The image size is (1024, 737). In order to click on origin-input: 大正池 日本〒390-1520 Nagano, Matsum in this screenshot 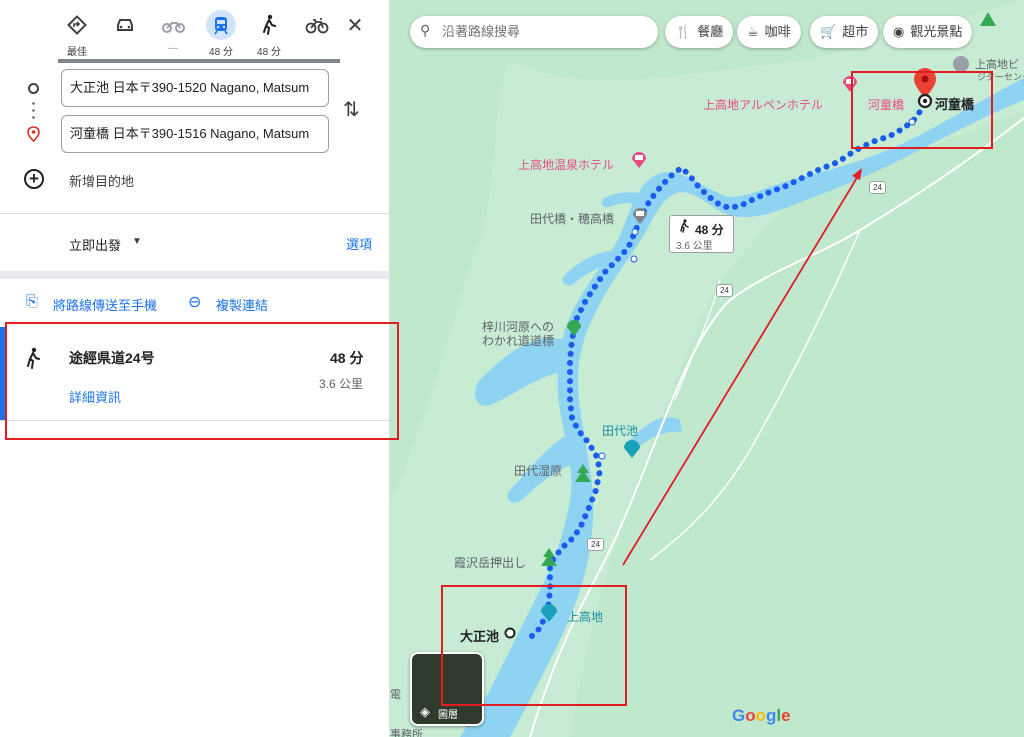, I will do `click(195, 88)`.